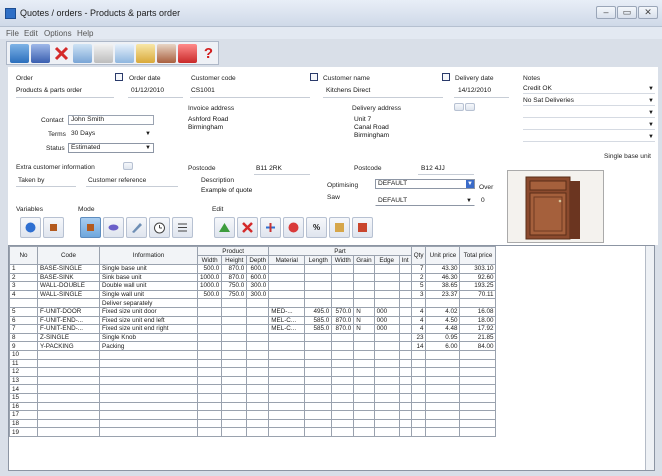 The image size is (662, 476). What do you see at coordinates (23, 380) in the screenshot?
I see `table-cell: 13` at bounding box center [23, 380].